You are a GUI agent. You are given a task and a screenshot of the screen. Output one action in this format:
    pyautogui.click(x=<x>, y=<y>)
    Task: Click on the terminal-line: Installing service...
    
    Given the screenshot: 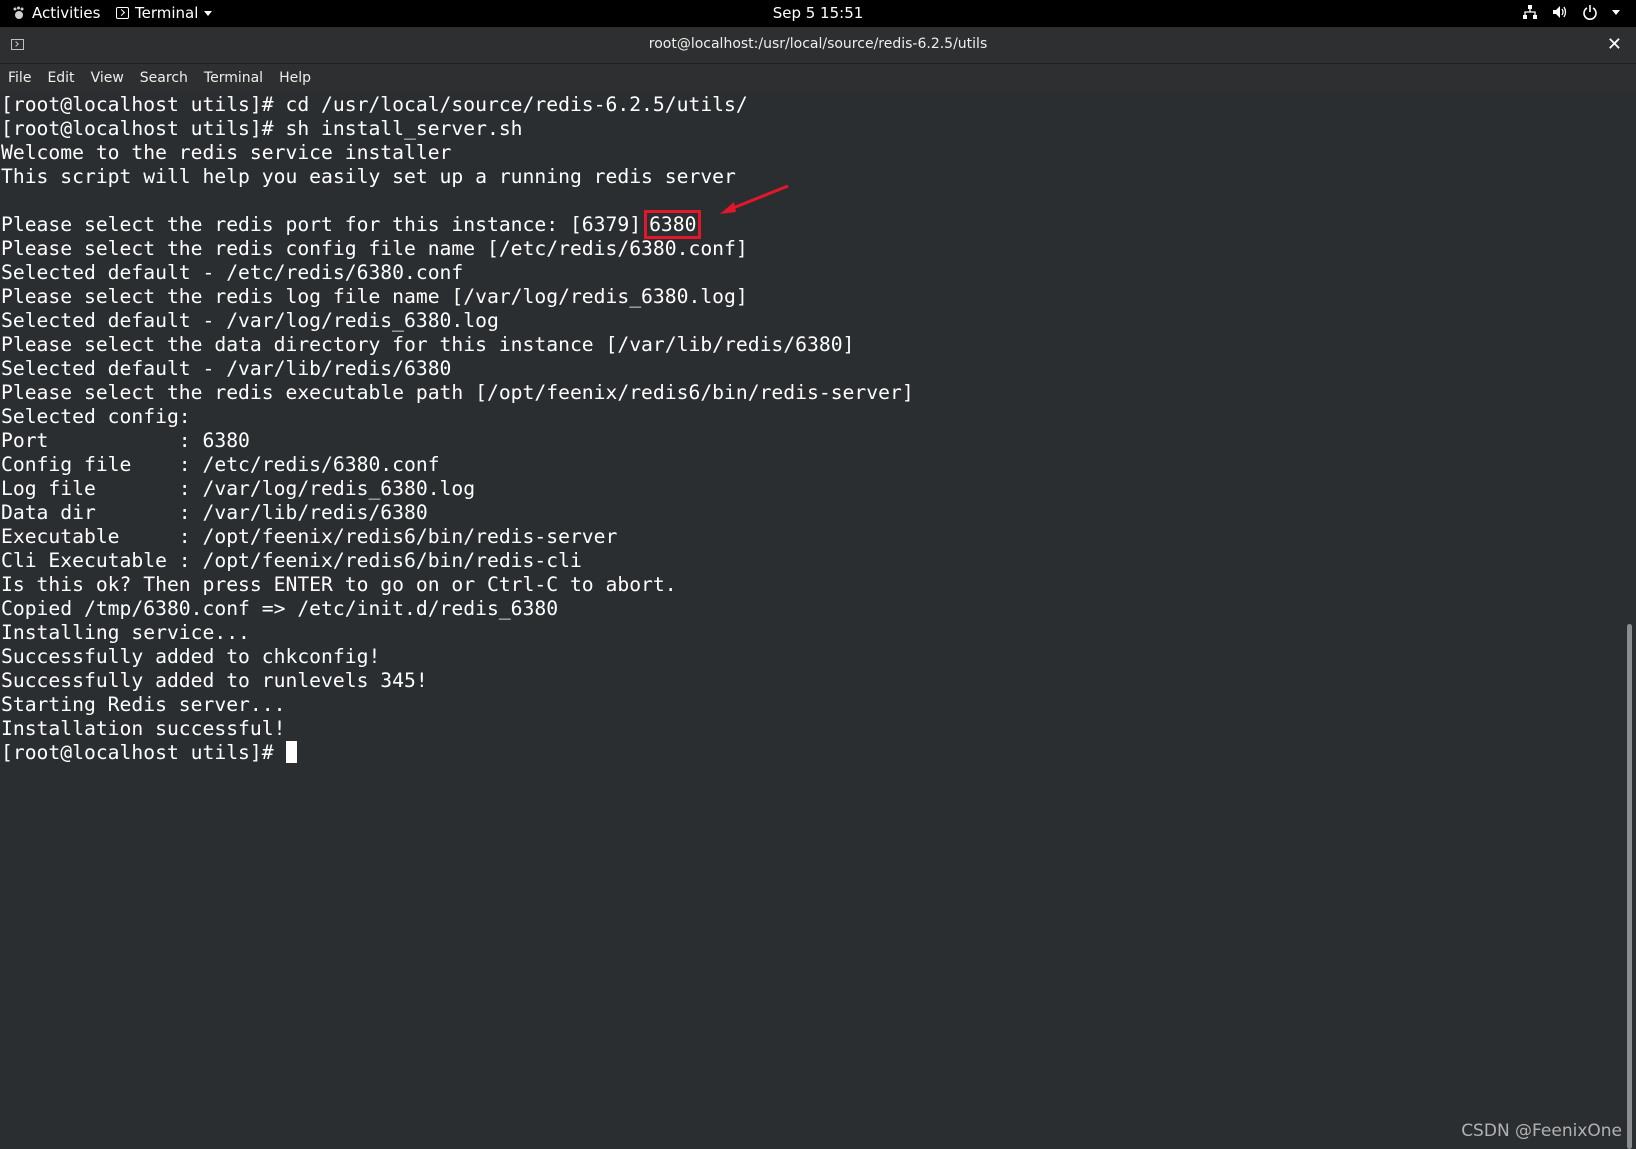 What is the action you would take?
    pyautogui.click(x=125, y=632)
    